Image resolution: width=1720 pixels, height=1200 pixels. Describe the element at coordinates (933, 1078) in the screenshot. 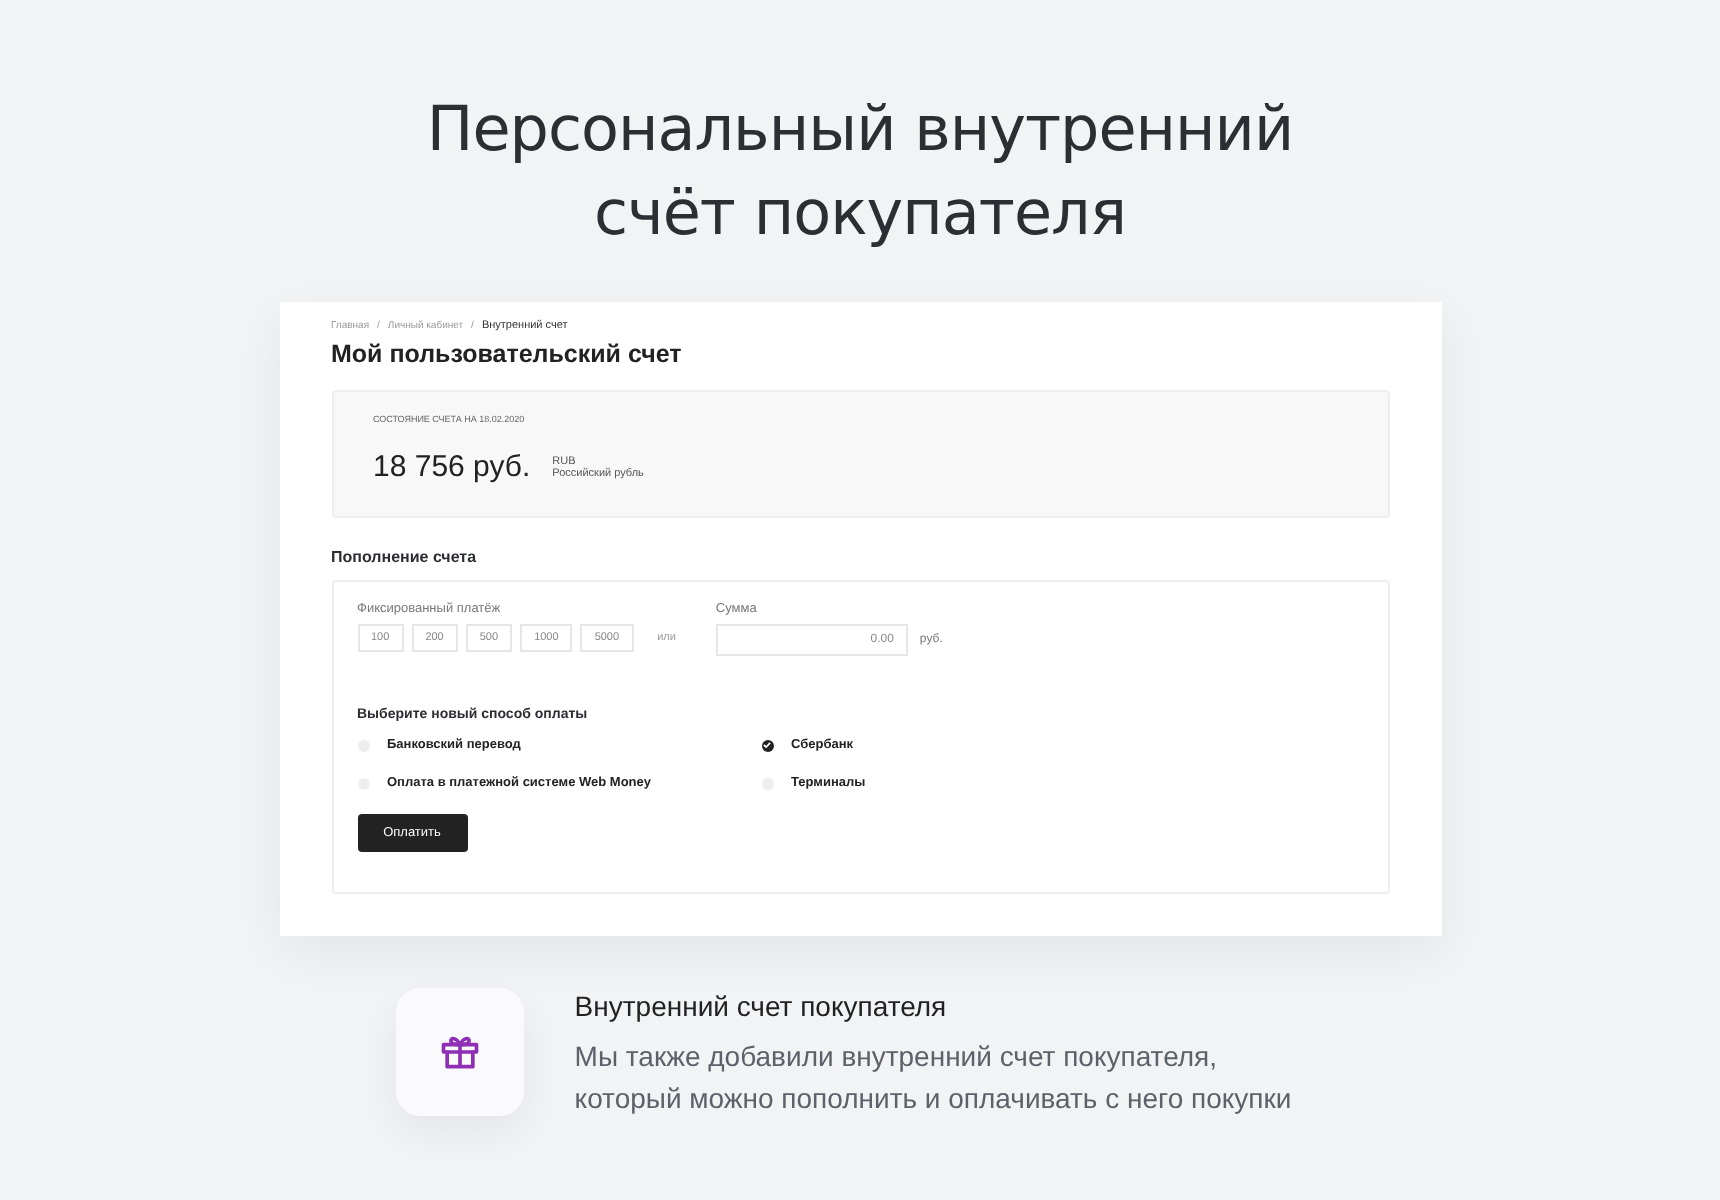

I see `feature-description: Мы также добавили внутренний счет покупателя, который можно пополнить и оплачивать с него покупки` at that location.